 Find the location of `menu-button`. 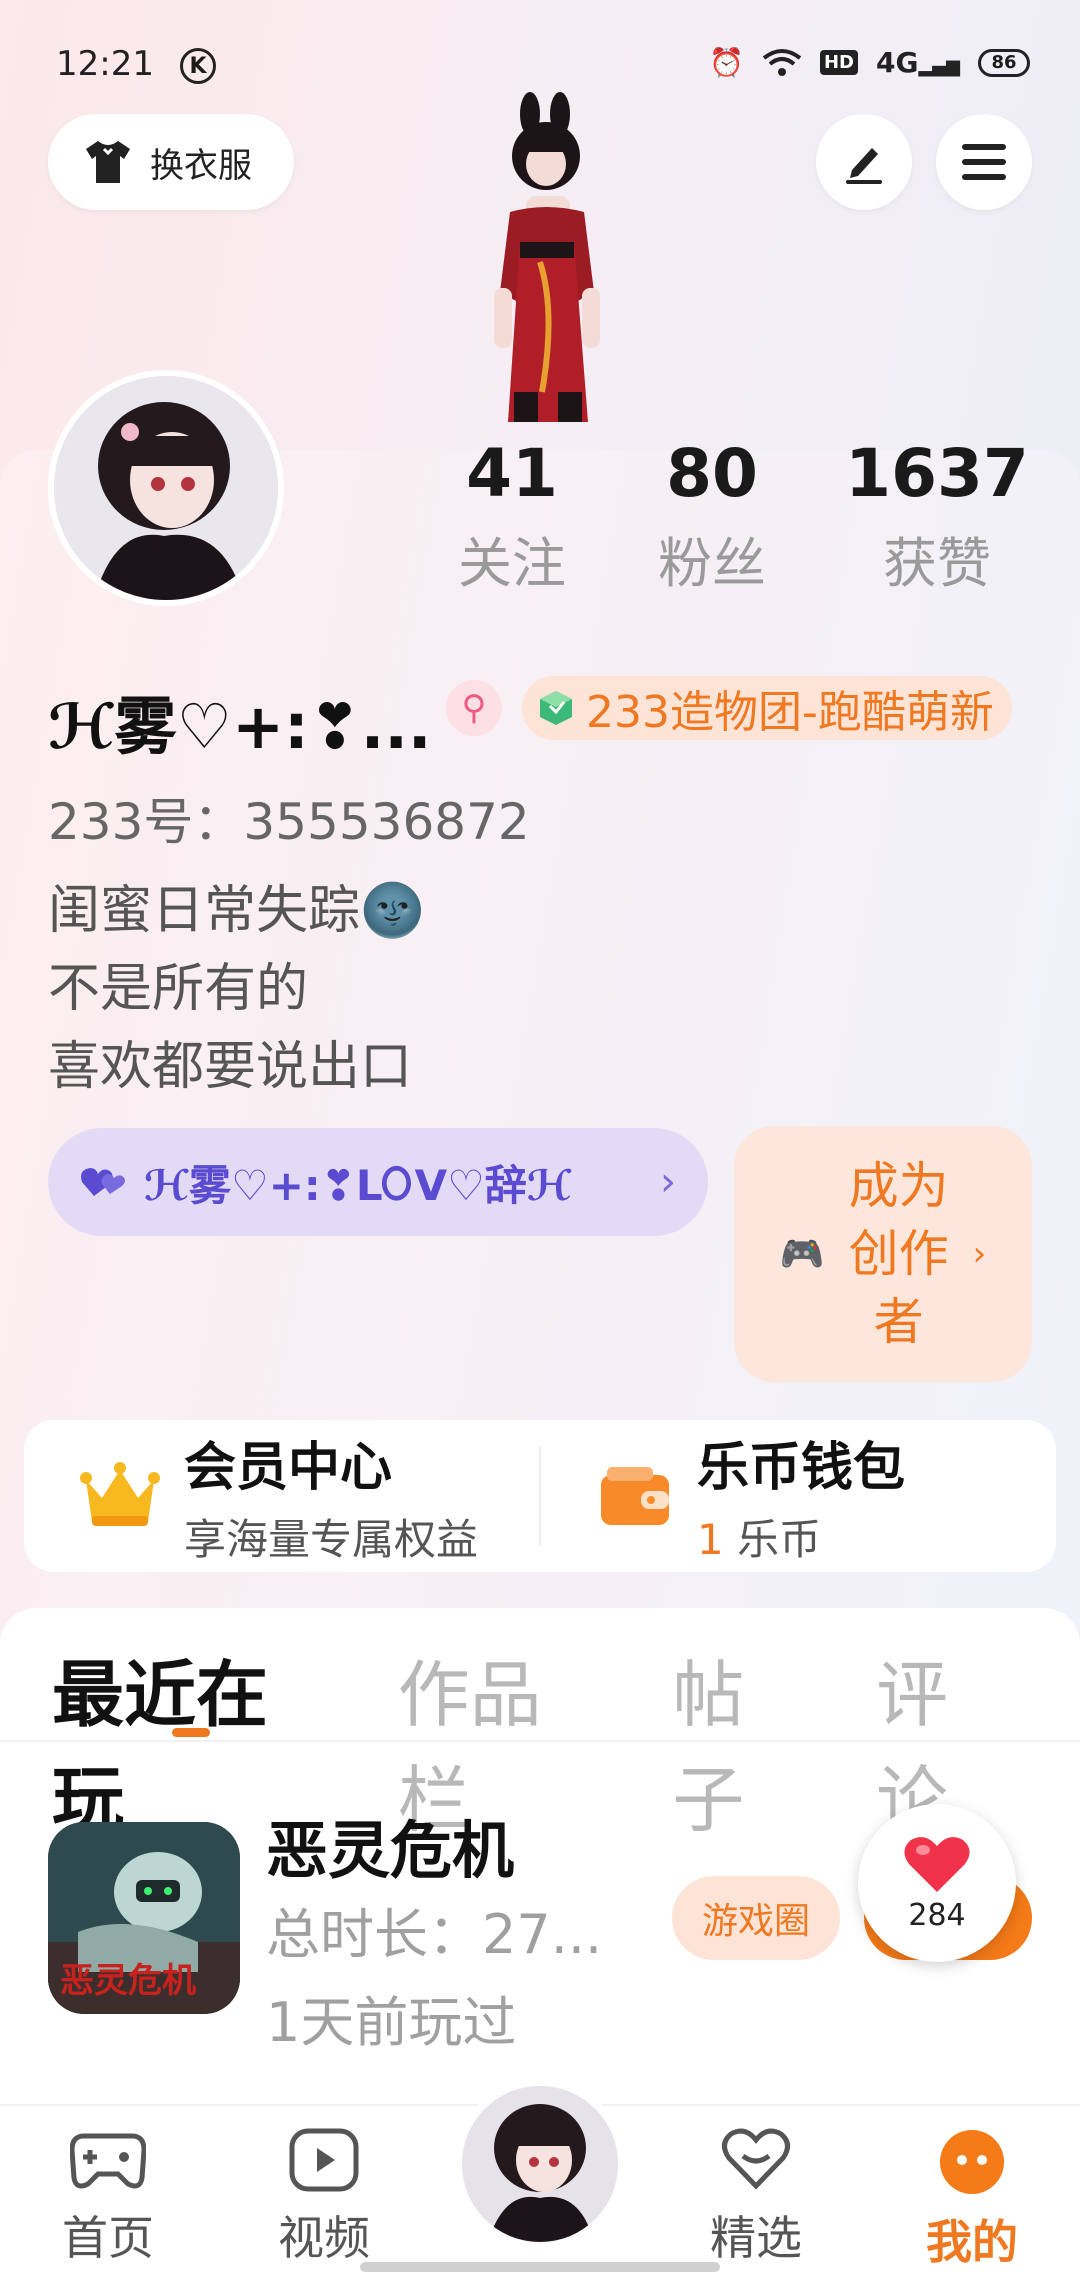

menu-button is located at coordinates (984, 162).